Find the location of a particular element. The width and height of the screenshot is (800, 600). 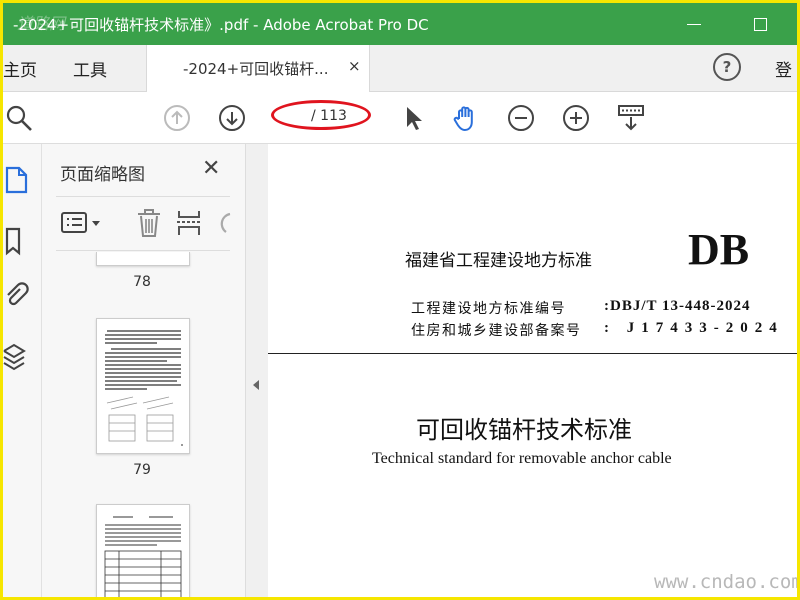

layers-icon is located at coordinates (18, 357).